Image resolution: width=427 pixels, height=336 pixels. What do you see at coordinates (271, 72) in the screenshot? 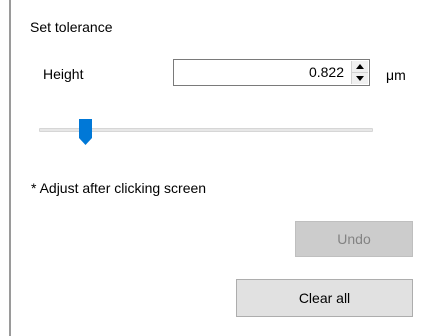
I see `height-spinbox: 0.822` at bounding box center [271, 72].